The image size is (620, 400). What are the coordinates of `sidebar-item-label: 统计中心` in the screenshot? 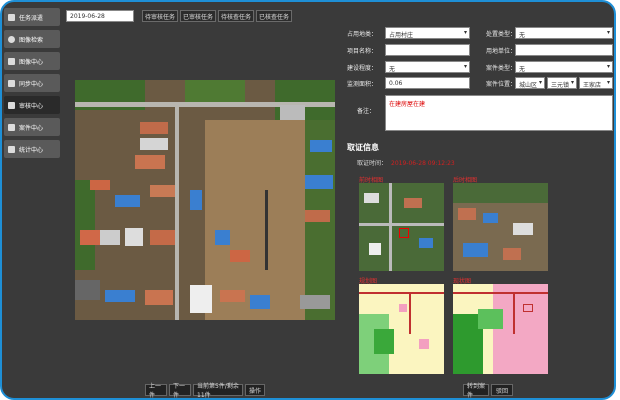 It's located at (31, 150).